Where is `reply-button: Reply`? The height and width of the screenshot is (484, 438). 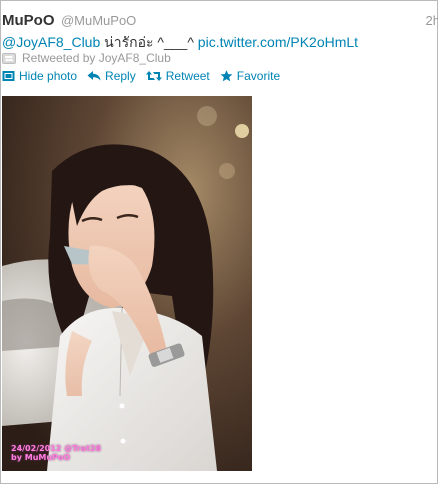 reply-button: Reply is located at coordinates (111, 76).